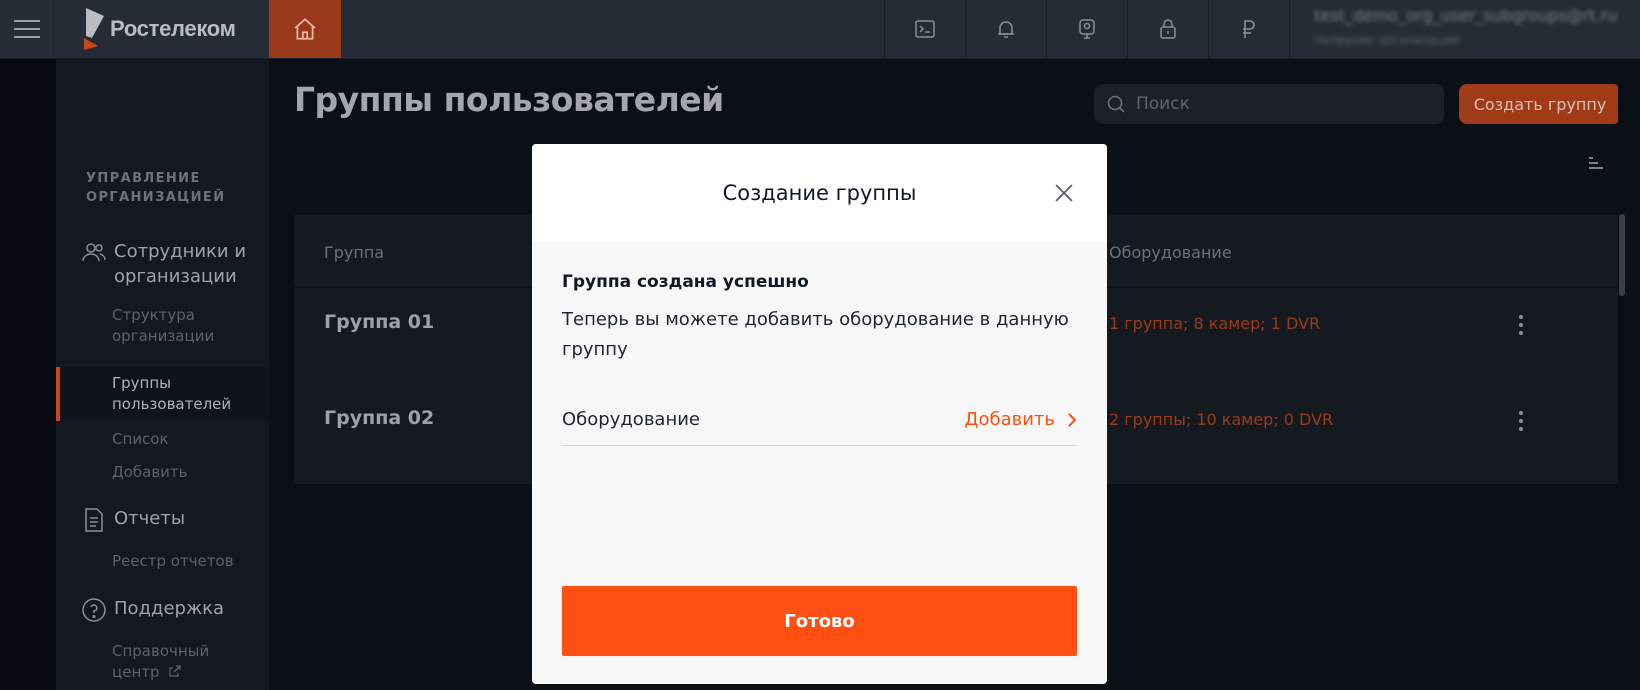 This screenshot has height=690, width=1640. Describe the element at coordinates (94, 252) in the screenshot. I see `users-icon` at that location.